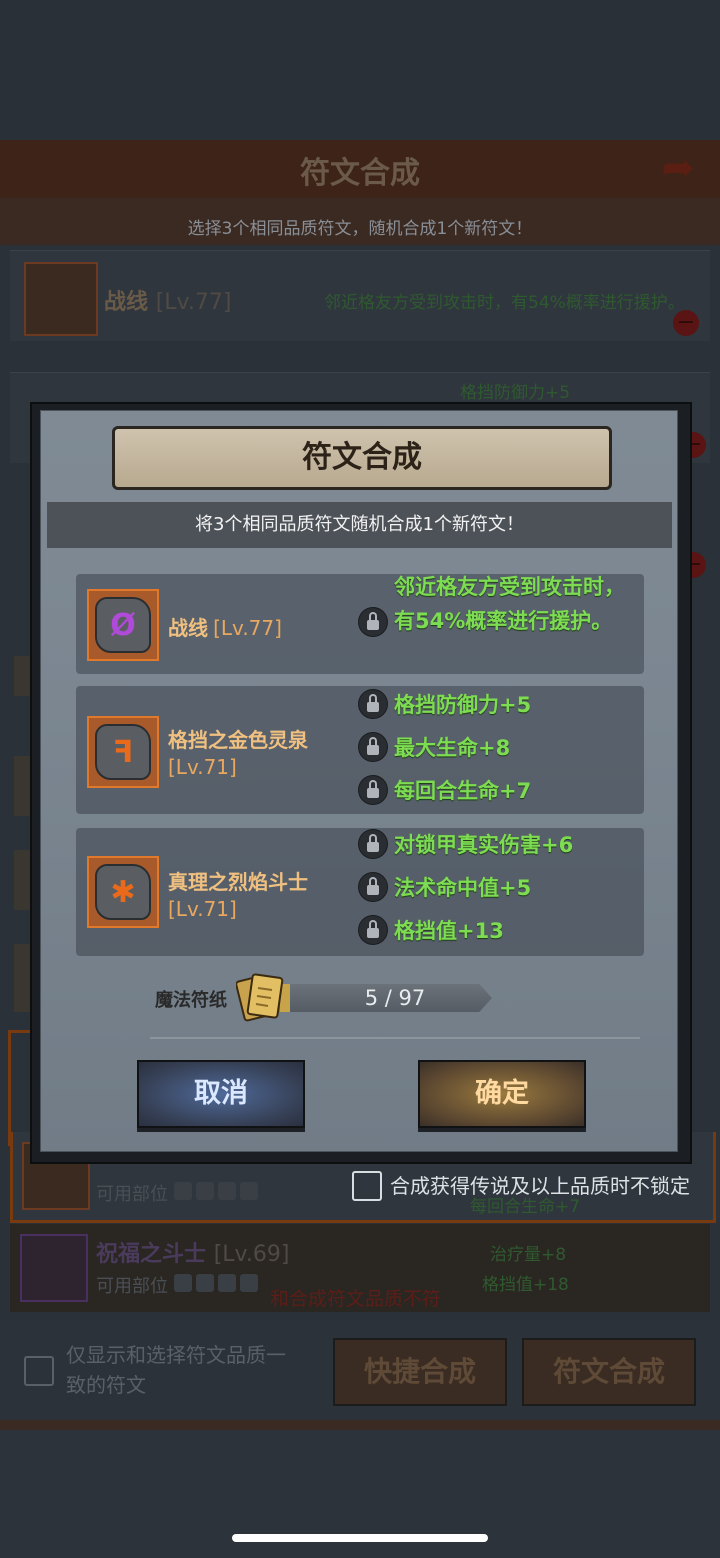 The width and height of the screenshot is (720, 1558). Describe the element at coordinates (609, 1372) in the screenshot. I see `rune-compose-button: 符文合成` at that location.